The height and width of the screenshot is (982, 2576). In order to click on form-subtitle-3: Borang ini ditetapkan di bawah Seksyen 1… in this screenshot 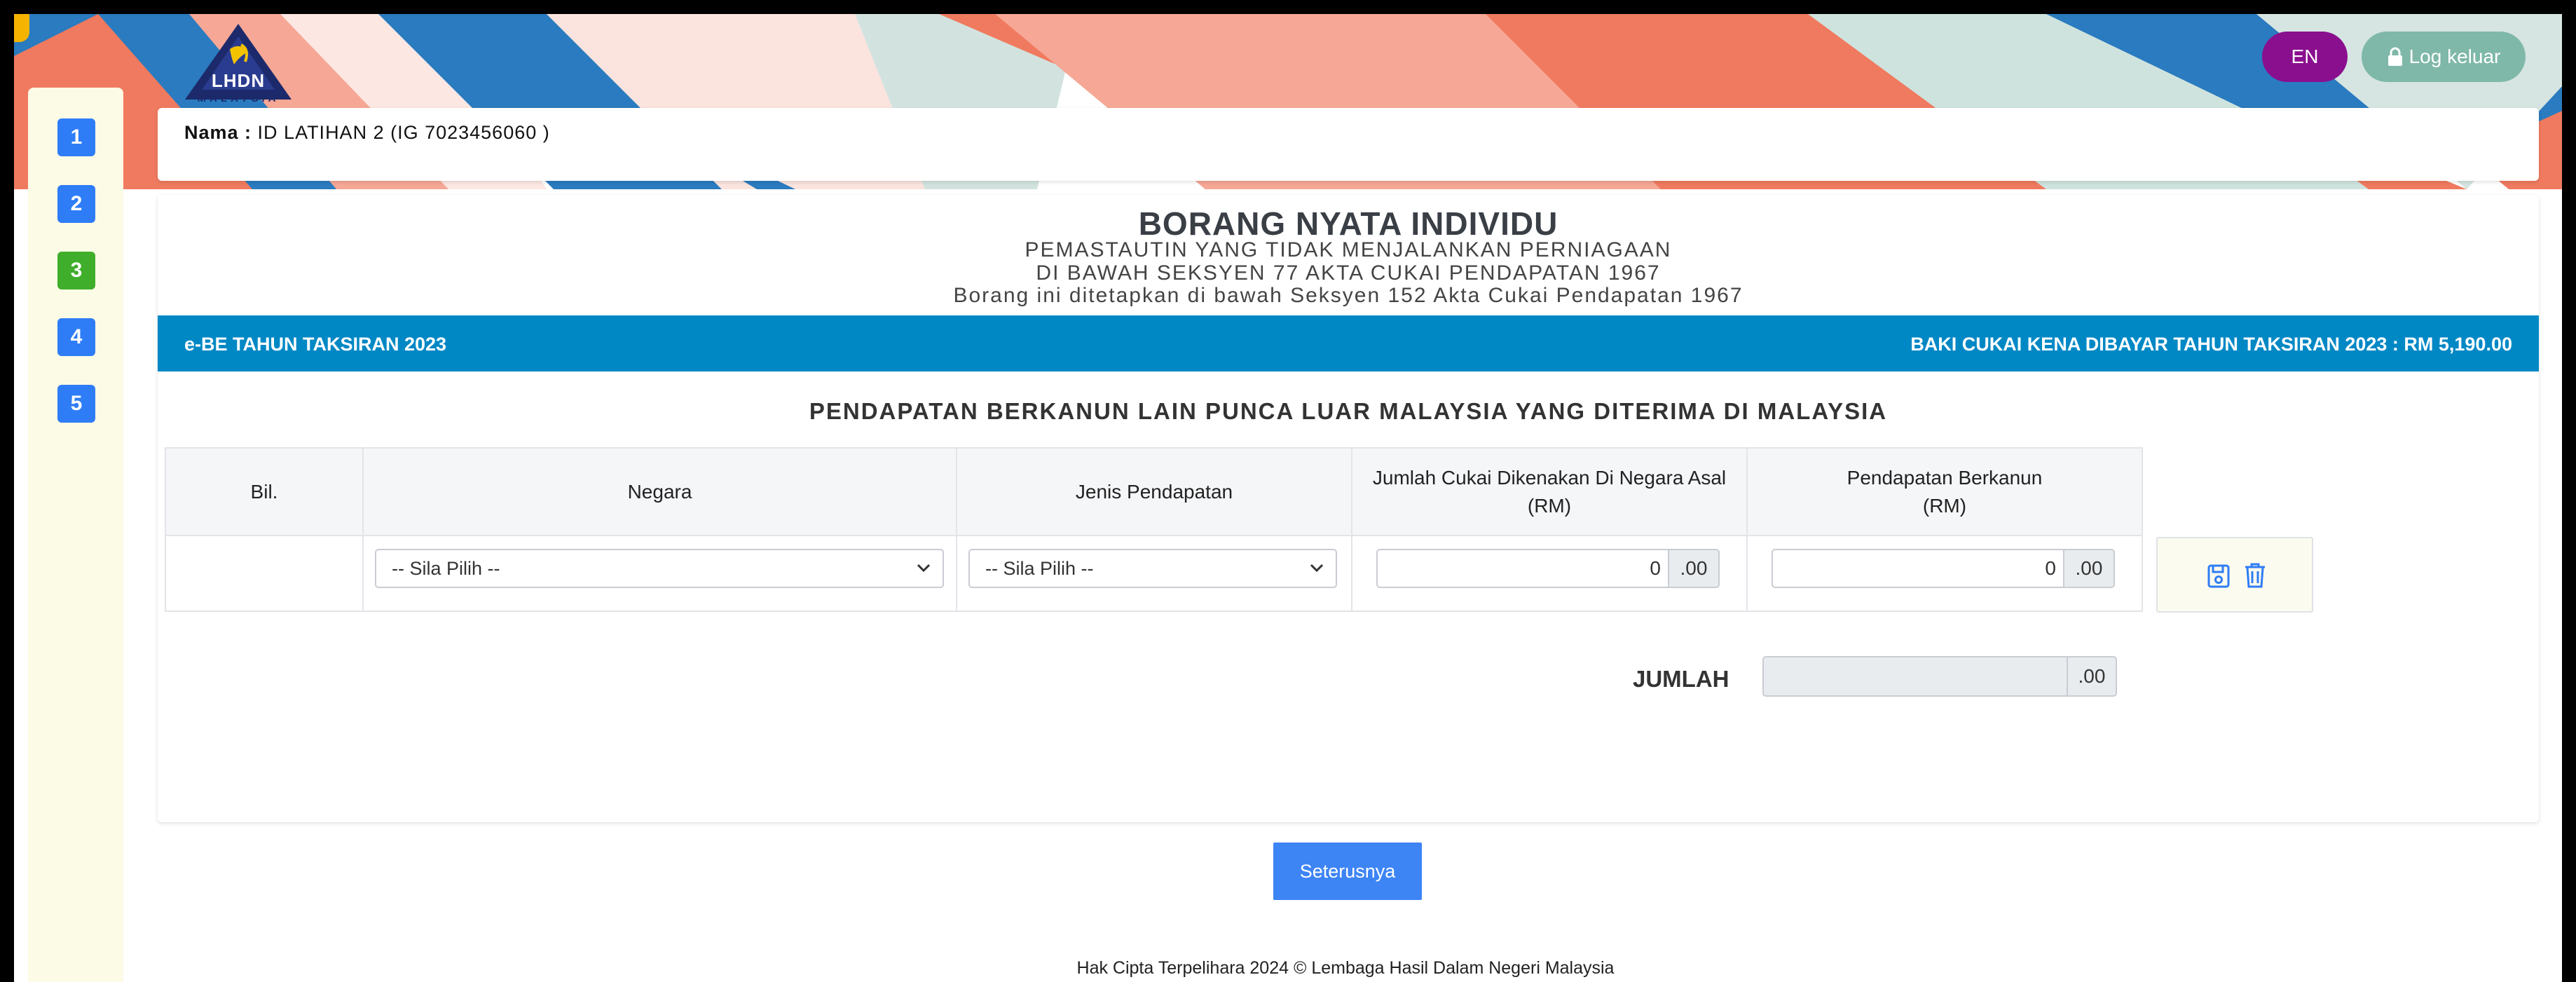, I will do `click(1348, 295)`.